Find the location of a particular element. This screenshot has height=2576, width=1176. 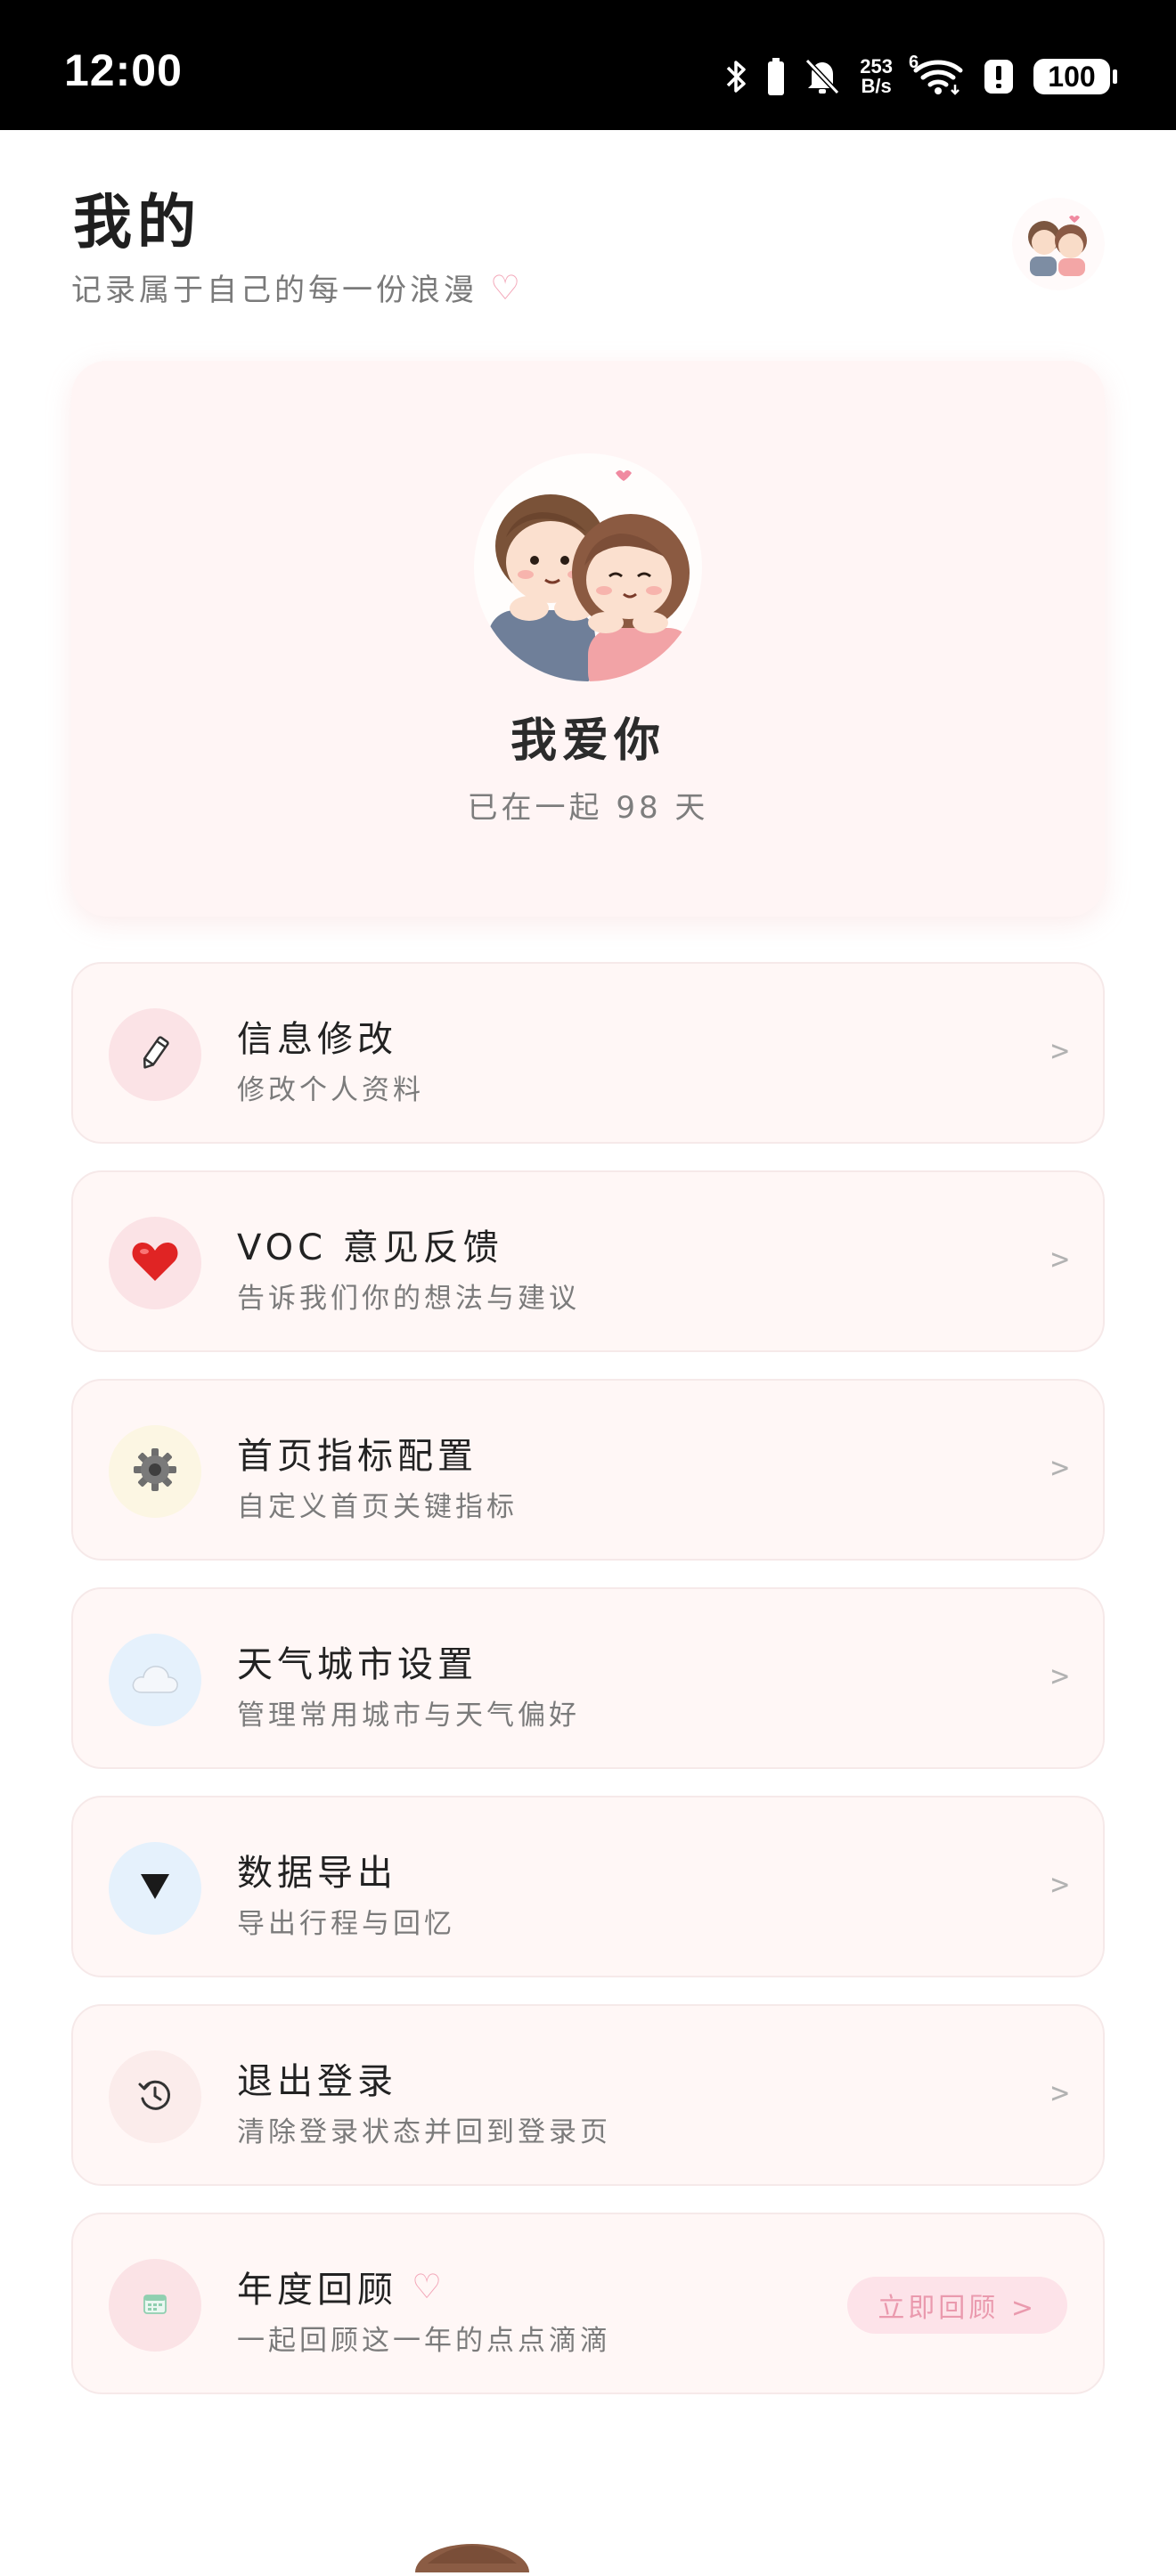

download-triangle-icon is located at coordinates (155, 1888).